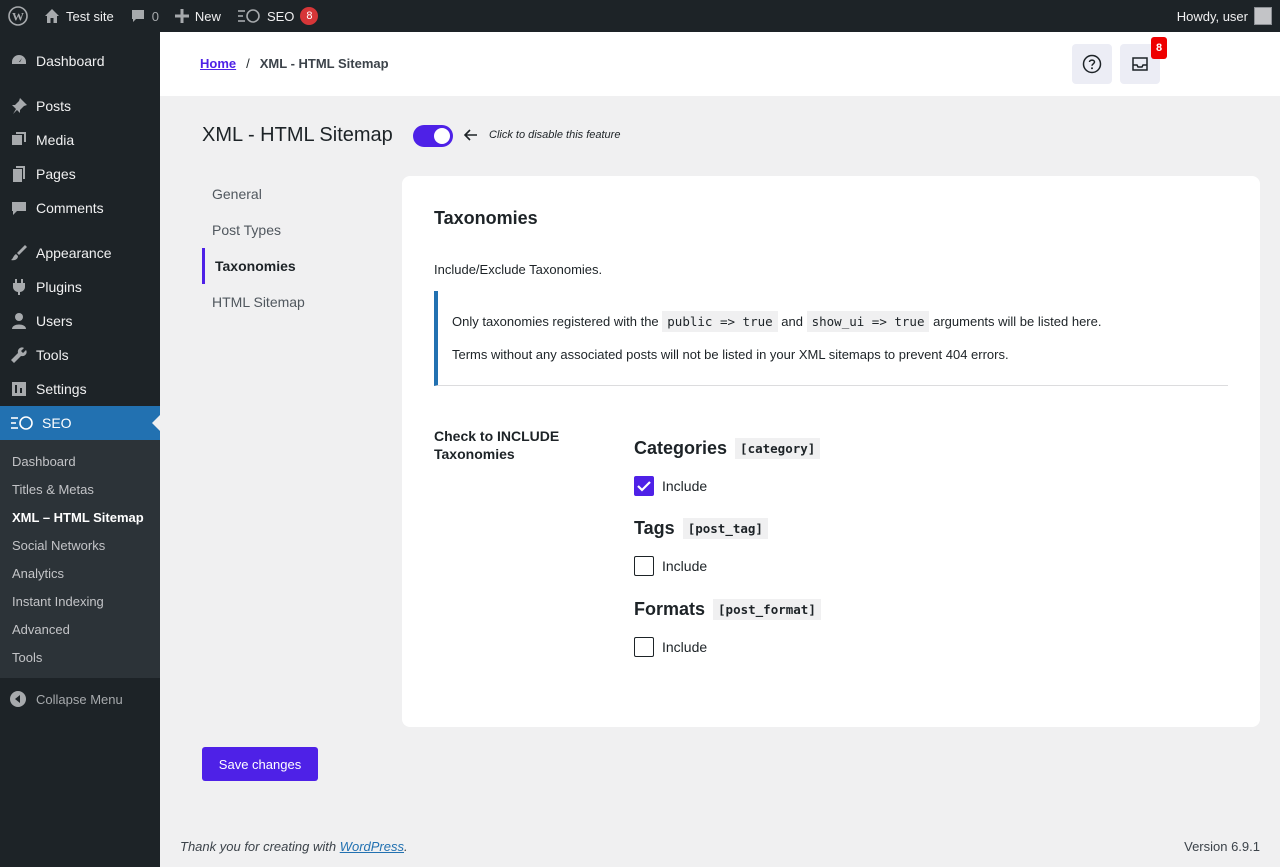  Describe the element at coordinates (292, 230) in the screenshot. I see `tab-post-types: Post Types` at that location.